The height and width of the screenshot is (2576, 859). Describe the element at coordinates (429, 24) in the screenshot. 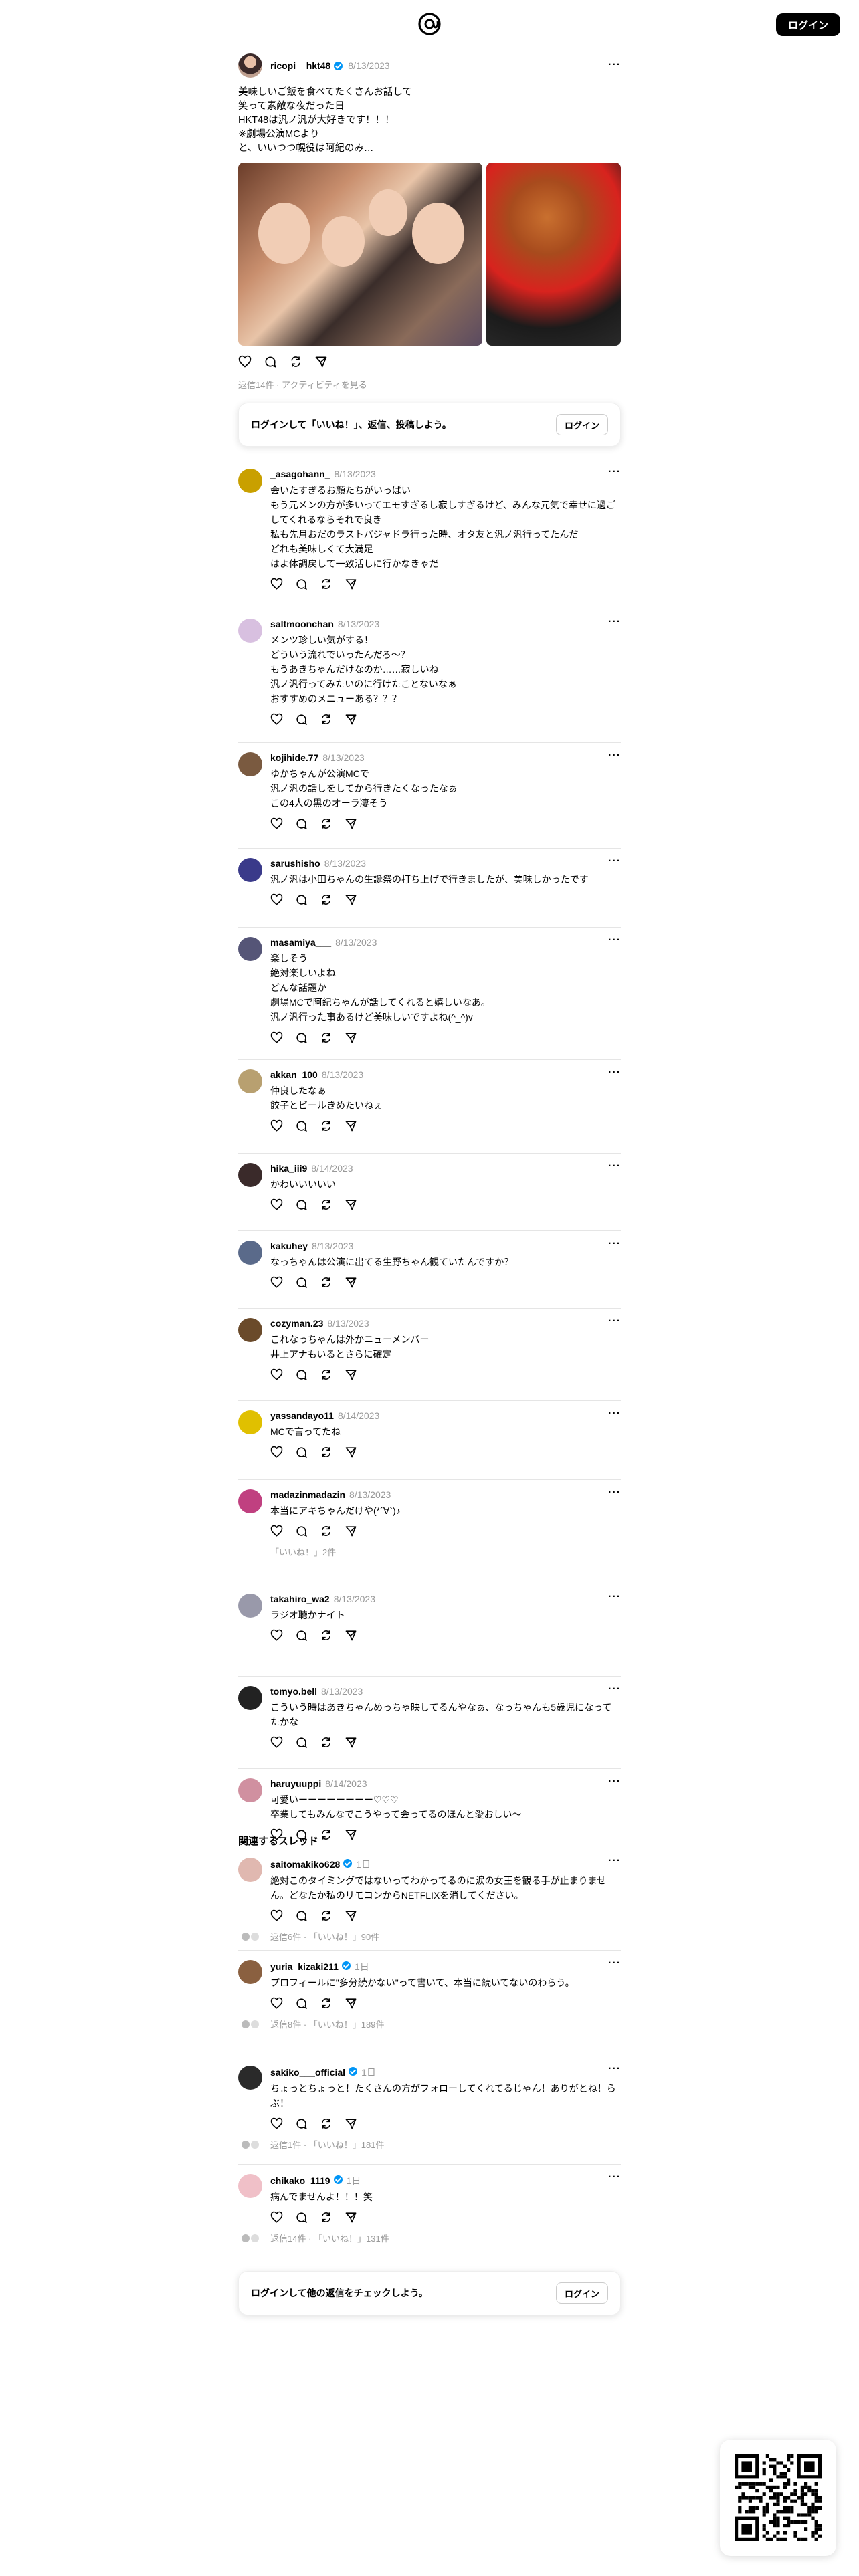

I see `threads-logo-icon` at that location.